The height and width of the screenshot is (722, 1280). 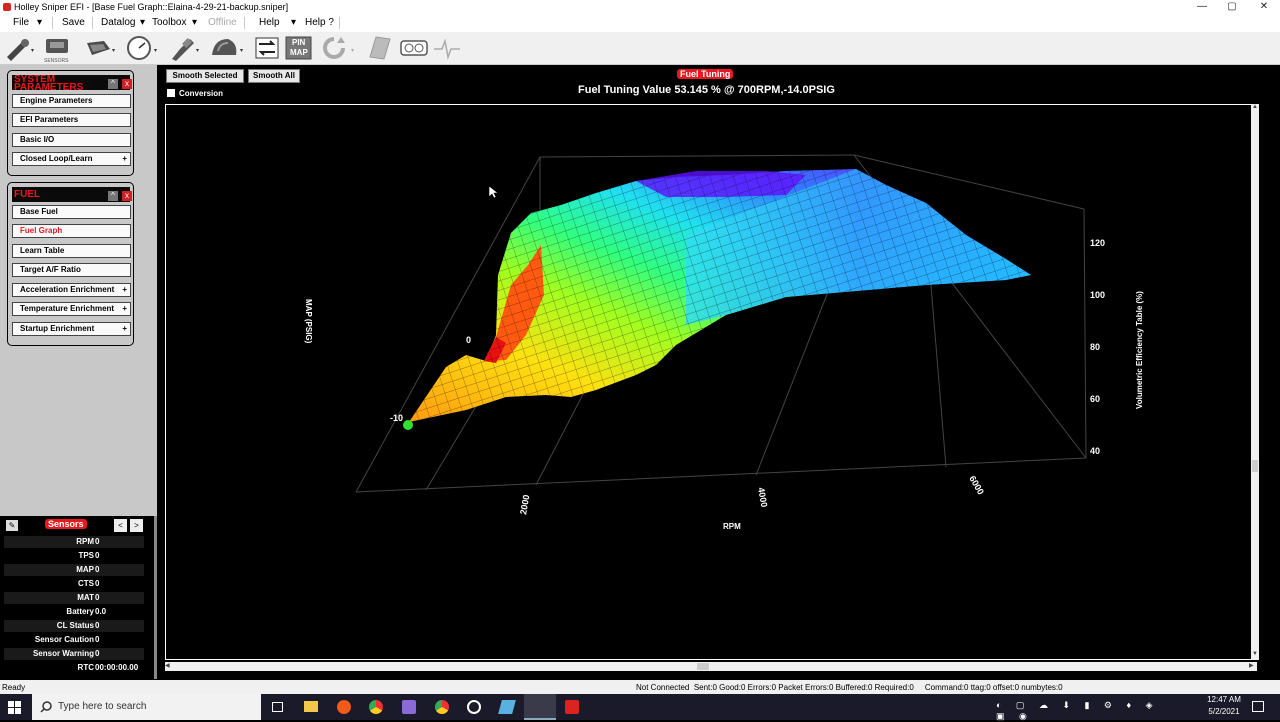 What do you see at coordinates (71, 309) in the screenshot?
I see `nav-temperature-enrichment: Temperature Enrichment +` at bounding box center [71, 309].